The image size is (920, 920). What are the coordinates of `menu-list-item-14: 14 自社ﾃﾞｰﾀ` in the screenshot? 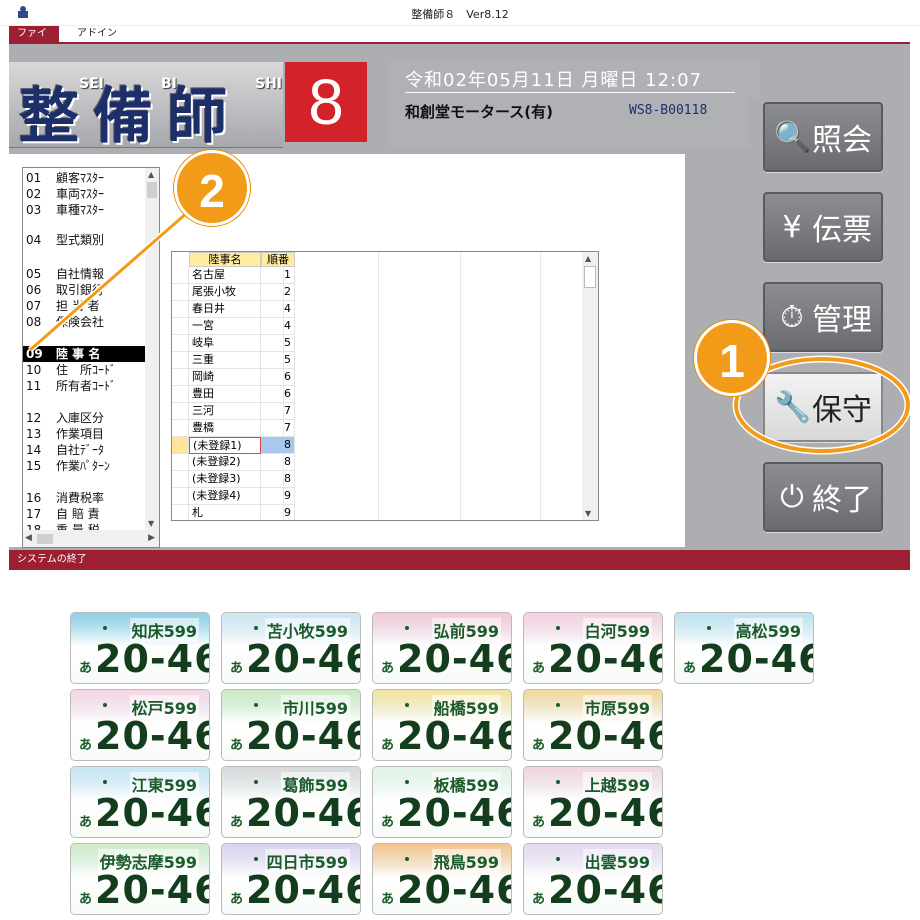 It's located at (85, 450).